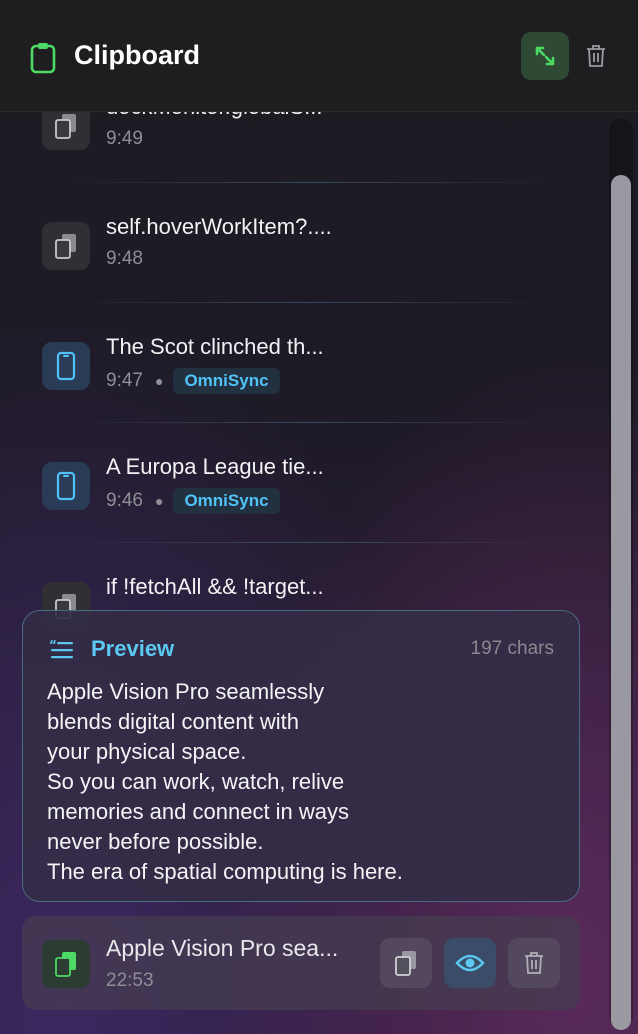 The width and height of the screenshot is (638, 1034). What do you see at coordinates (61, 649) in the screenshot?
I see `quote-text-icon: “` at bounding box center [61, 649].